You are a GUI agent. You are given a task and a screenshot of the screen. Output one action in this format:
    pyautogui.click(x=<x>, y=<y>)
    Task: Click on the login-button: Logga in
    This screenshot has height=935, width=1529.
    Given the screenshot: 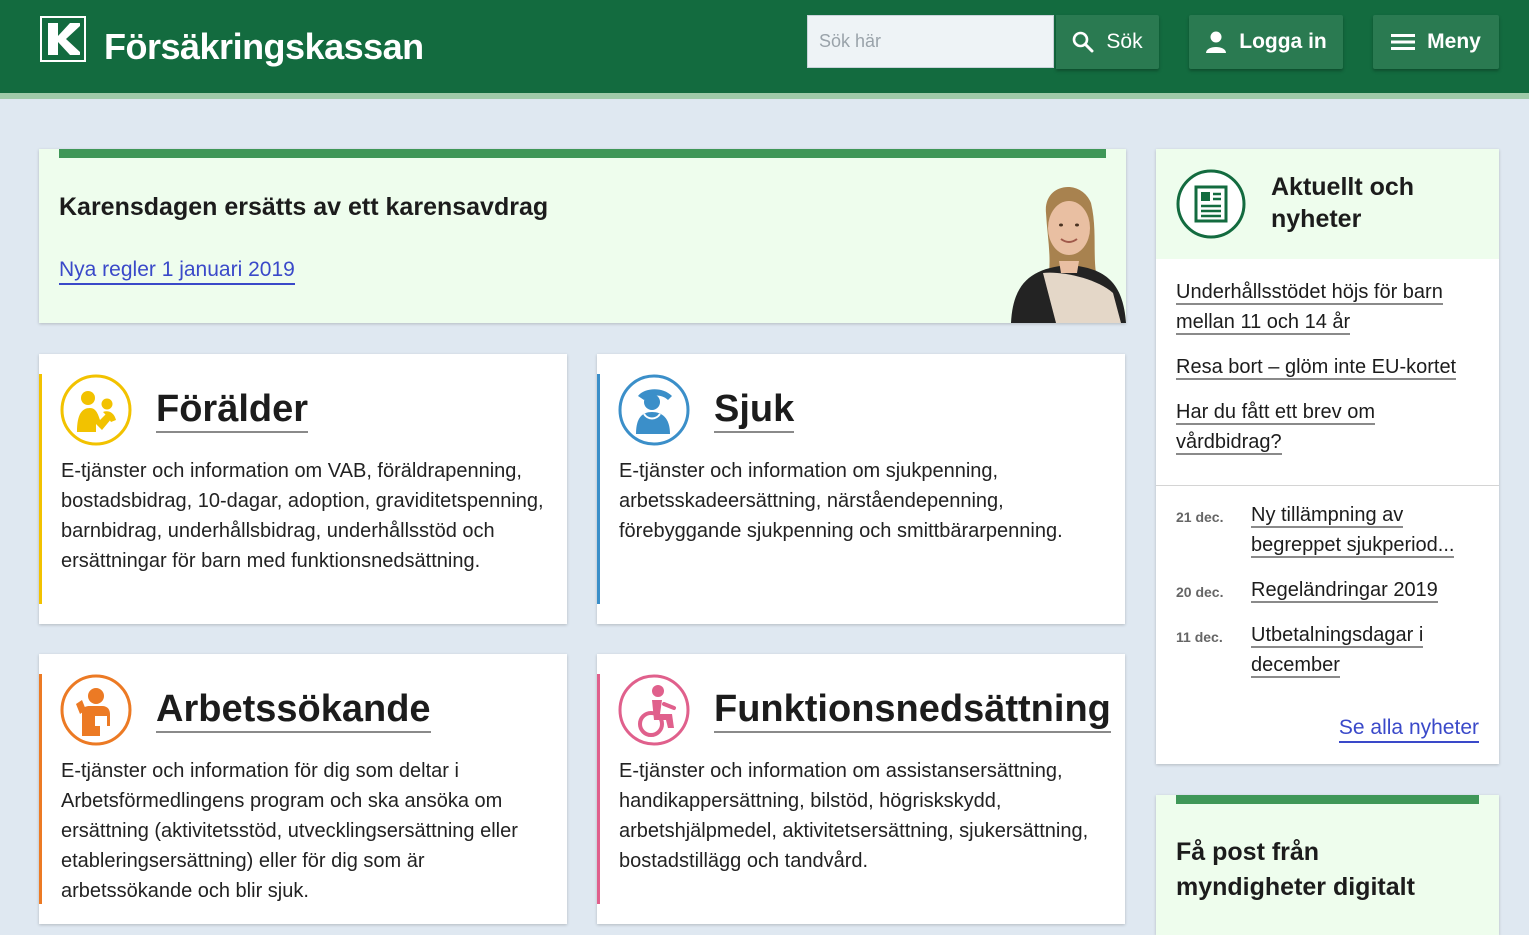 What is the action you would take?
    pyautogui.click(x=1266, y=42)
    